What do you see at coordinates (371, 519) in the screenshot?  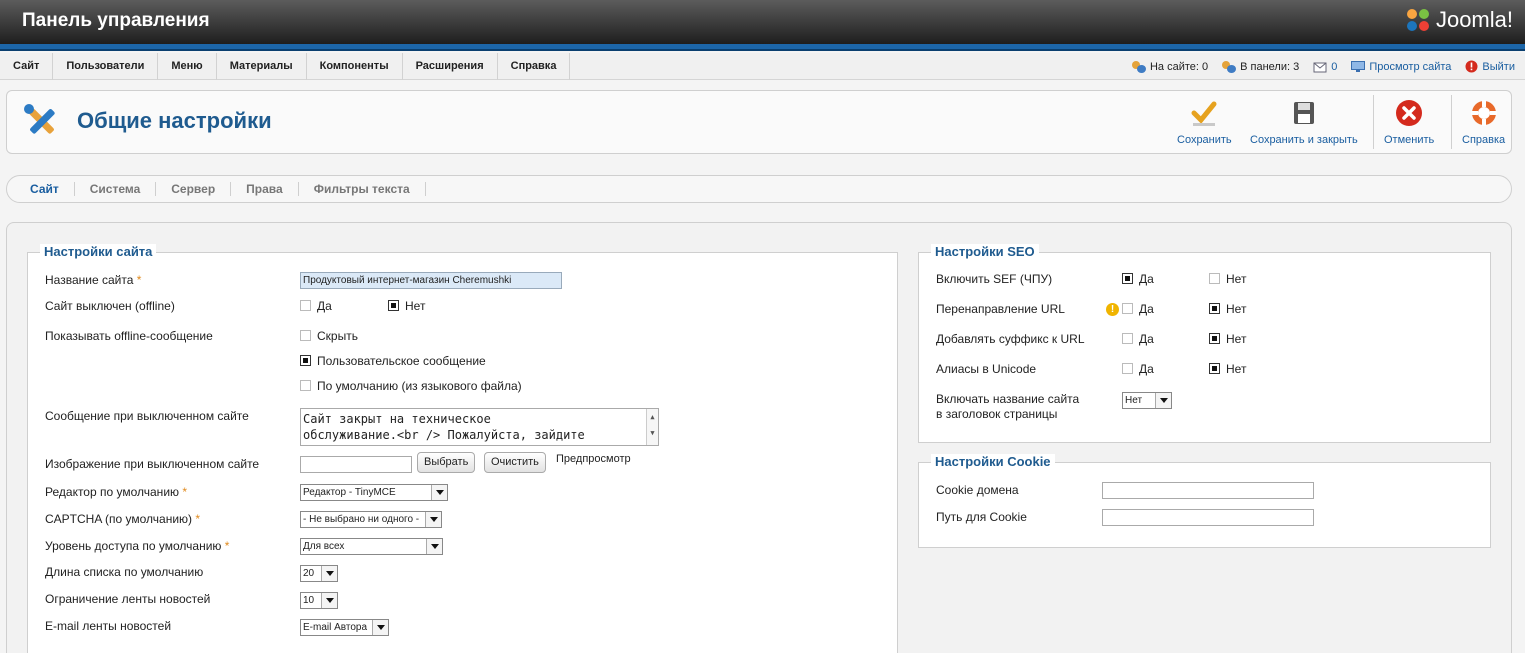 I see `captcha-select: - Не выбрано ни одного -` at bounding box center [371, 519].